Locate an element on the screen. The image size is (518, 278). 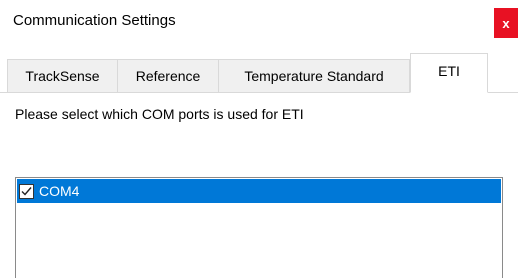
tab-label: Temperature Standard is located at coordinates (314, 76).